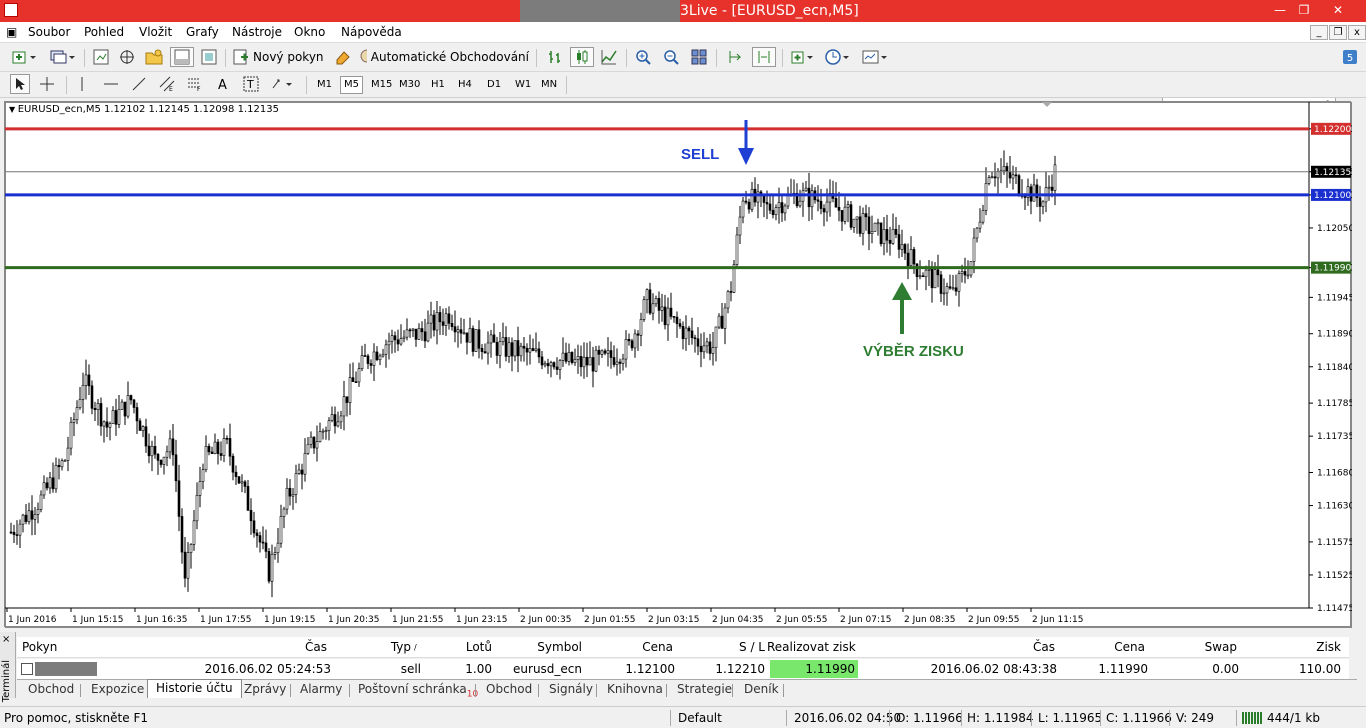  I want to click on menu-vlozit: Vložit, so click(155, 32).